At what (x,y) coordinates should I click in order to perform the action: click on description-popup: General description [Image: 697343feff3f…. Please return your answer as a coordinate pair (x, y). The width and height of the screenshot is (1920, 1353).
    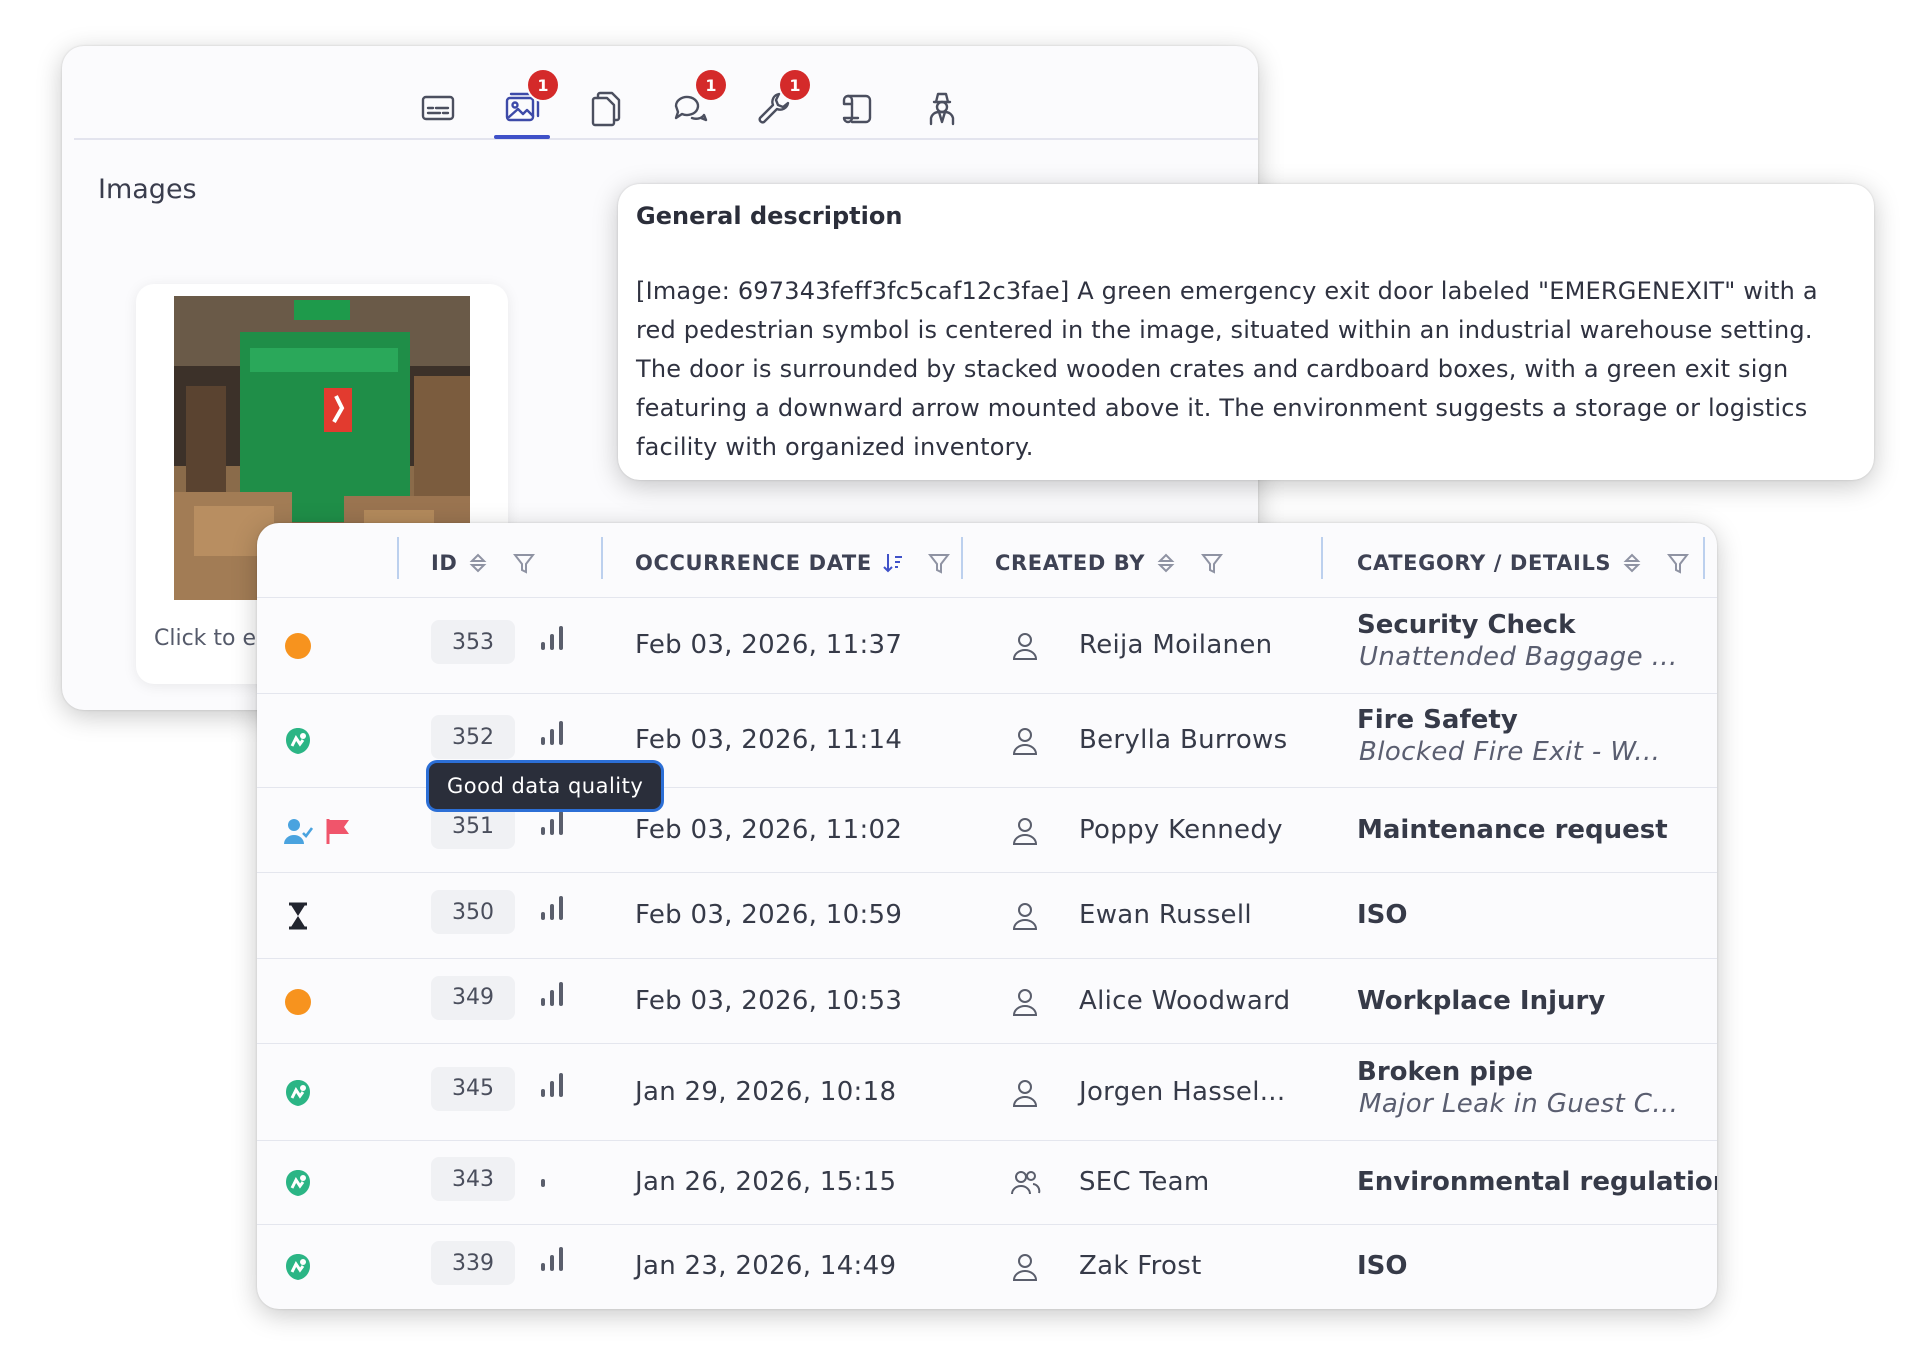
    Looking at the image, I should click on (1246, 332).